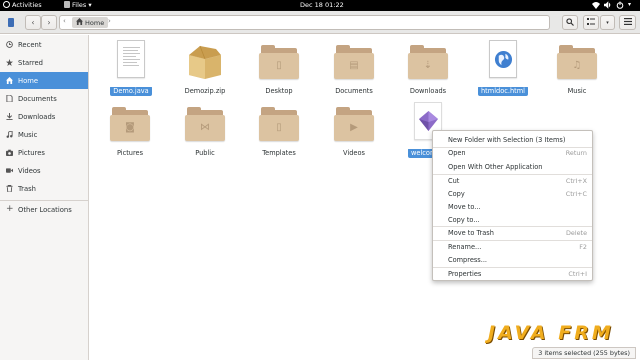 This screenshot has height=360, width=640. What do you see at coordinates (205, 61) in the screenshot?
I see `archive-icon` at bounding box center [205, 61].